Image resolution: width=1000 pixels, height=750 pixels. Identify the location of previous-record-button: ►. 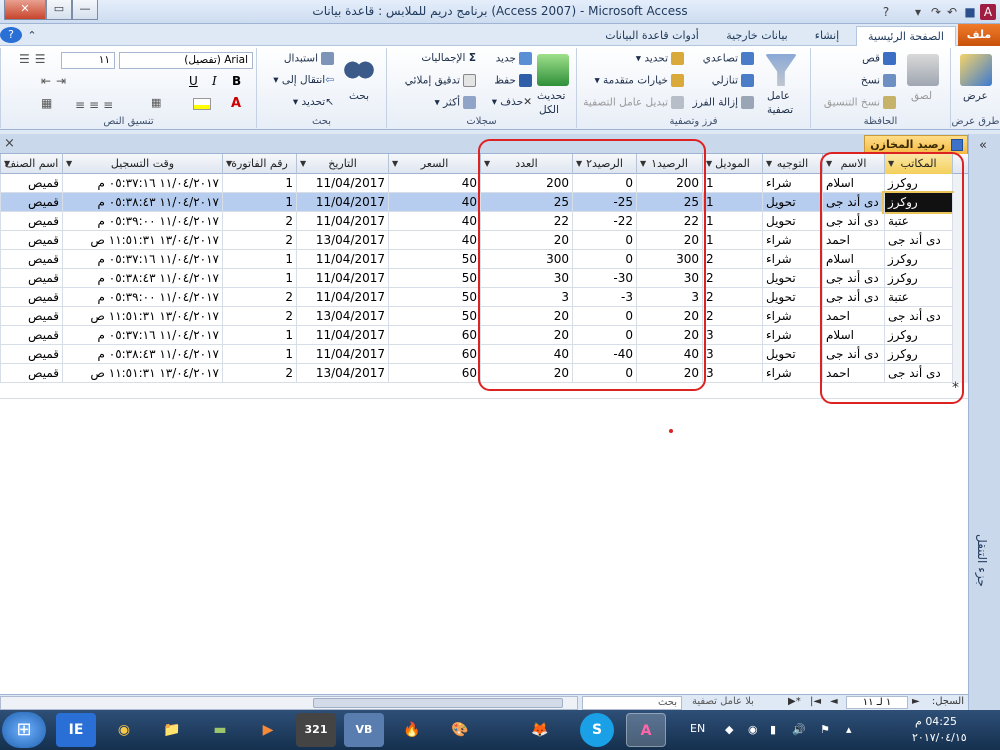
(916, 701).